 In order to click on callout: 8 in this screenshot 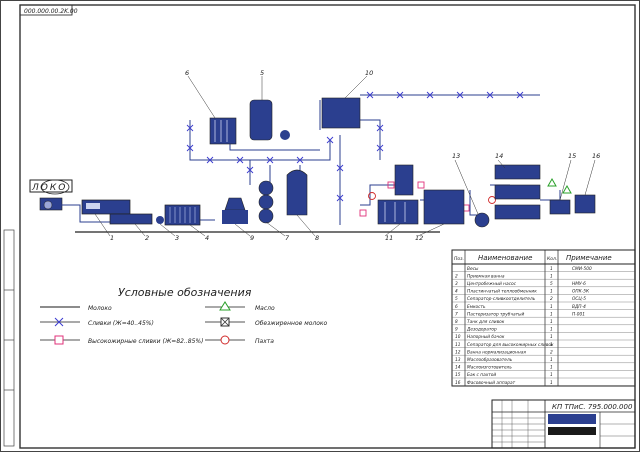, I will do `click(317, 238)`.